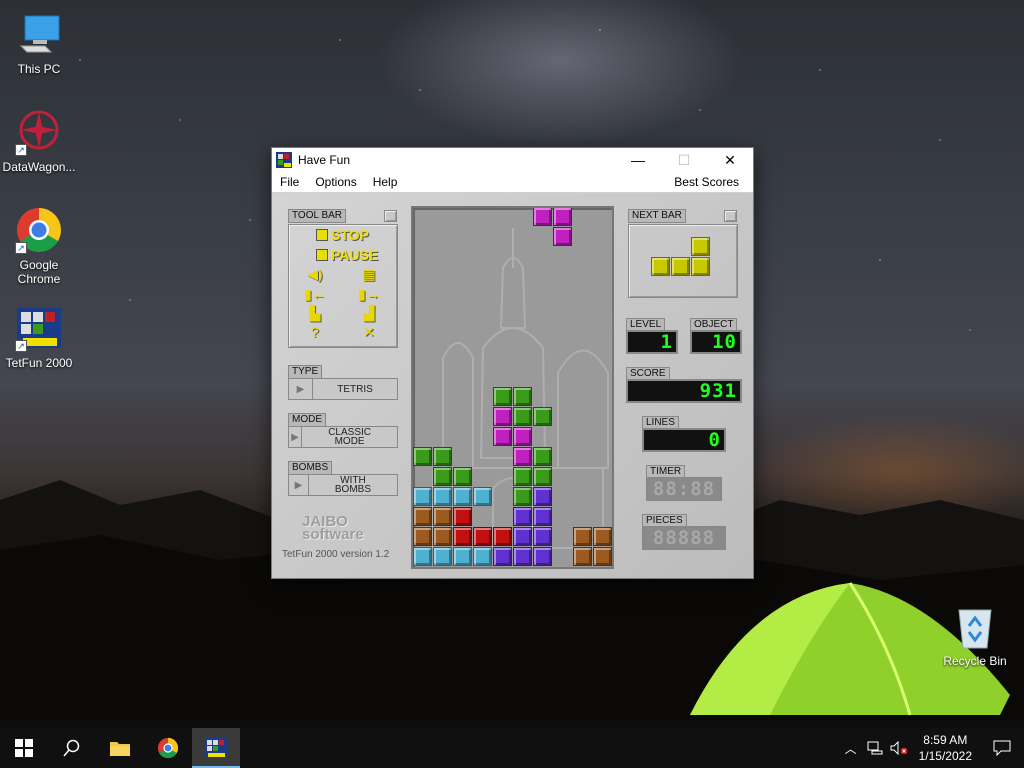 The image size is (1024, 768). I want to click on level-counter: 1, so click(652, 342).